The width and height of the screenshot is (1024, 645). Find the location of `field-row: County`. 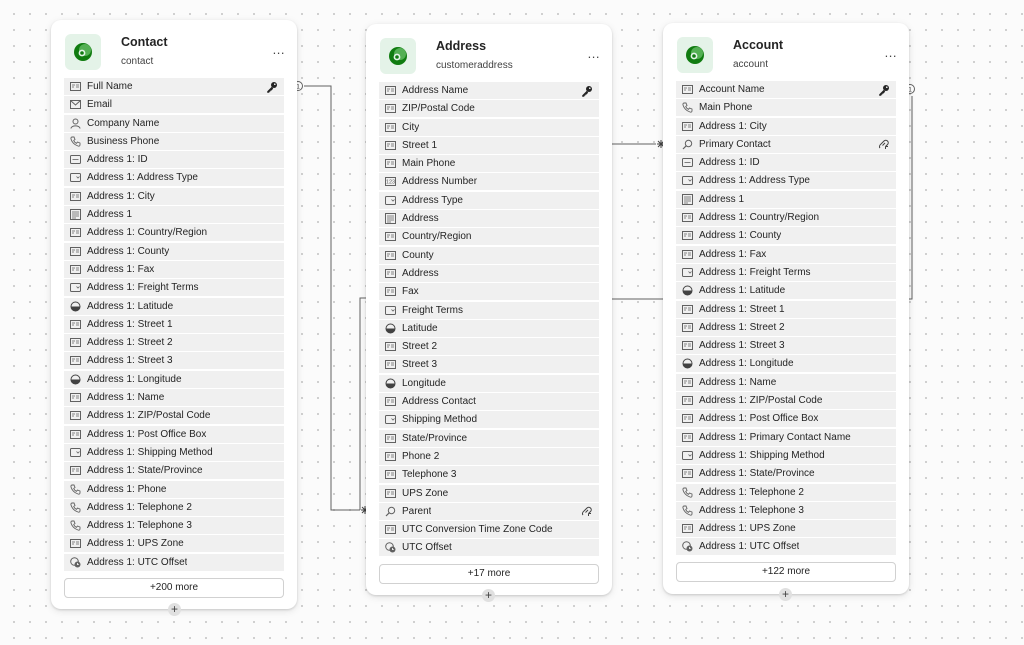

field-row: County is located at coordinates (489, 255).